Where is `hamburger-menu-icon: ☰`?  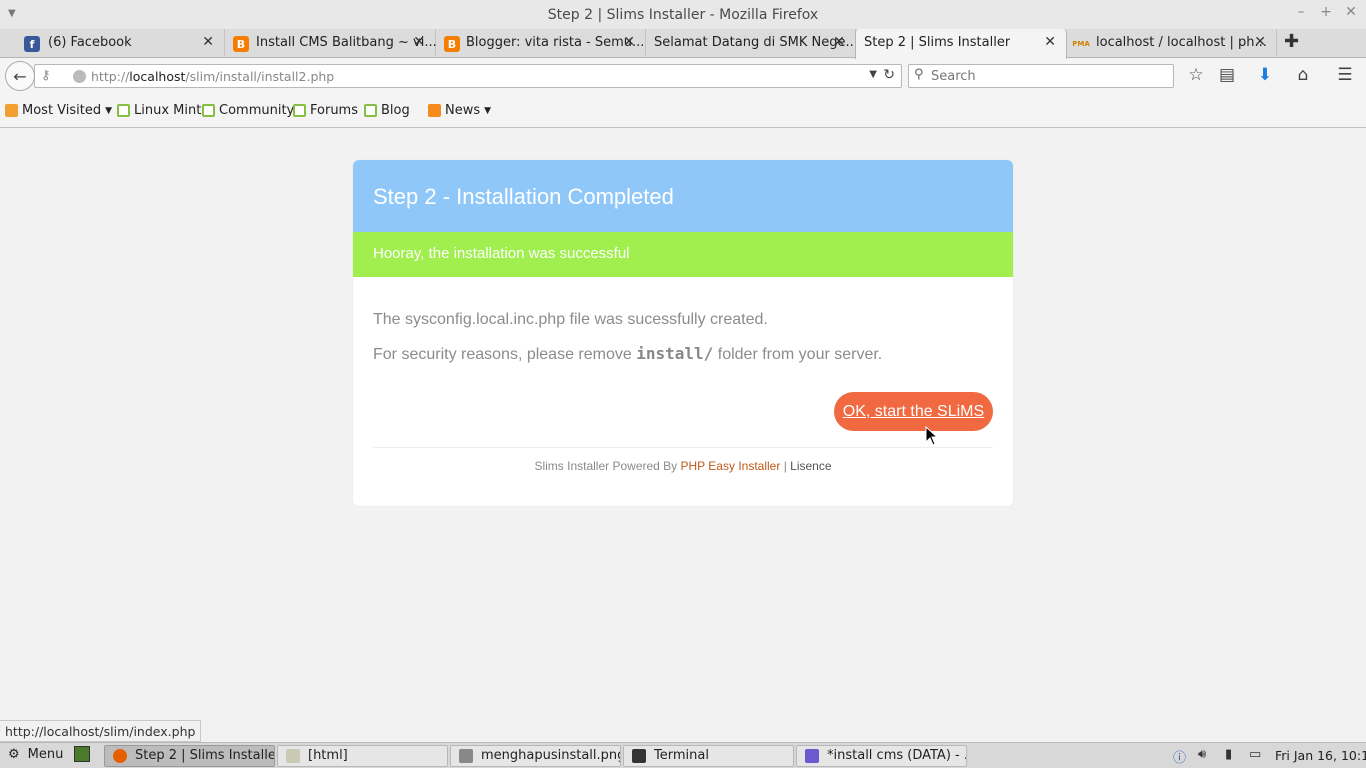 hamburger-menu-icon: ☰ is located at coordinates (1345, 76).